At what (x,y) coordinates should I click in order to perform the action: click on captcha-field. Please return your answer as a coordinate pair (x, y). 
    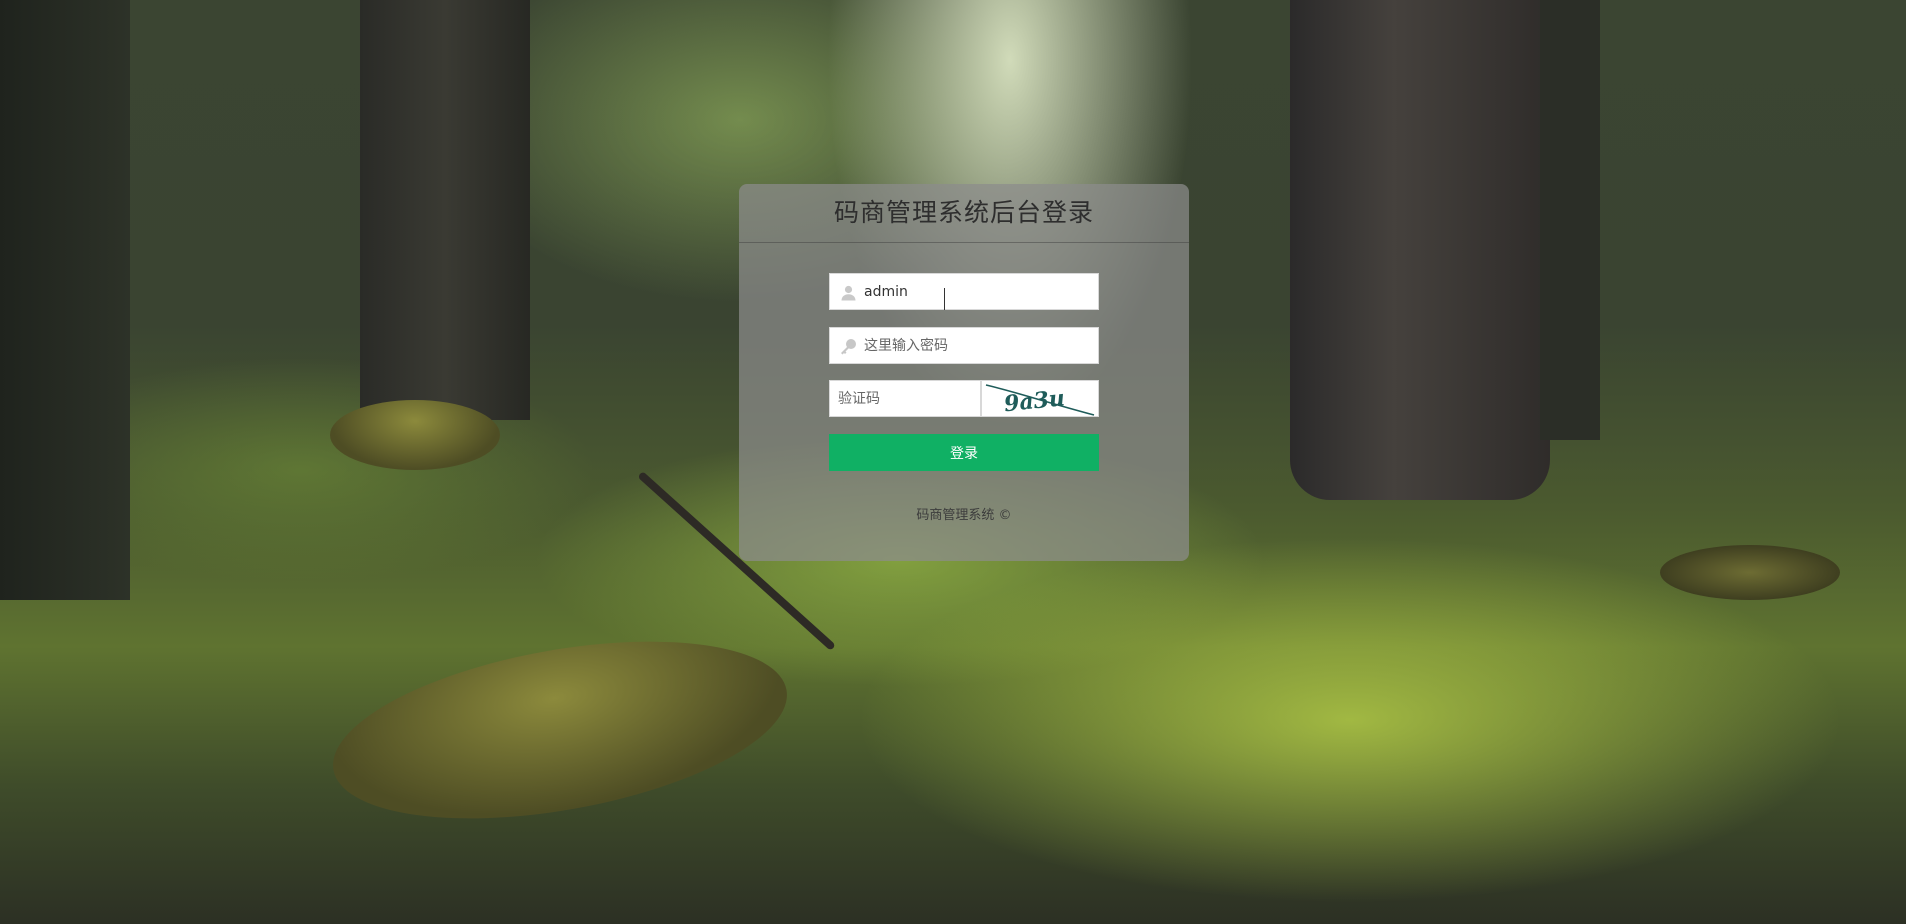
    Looking at the image, I should click on (905, 398).